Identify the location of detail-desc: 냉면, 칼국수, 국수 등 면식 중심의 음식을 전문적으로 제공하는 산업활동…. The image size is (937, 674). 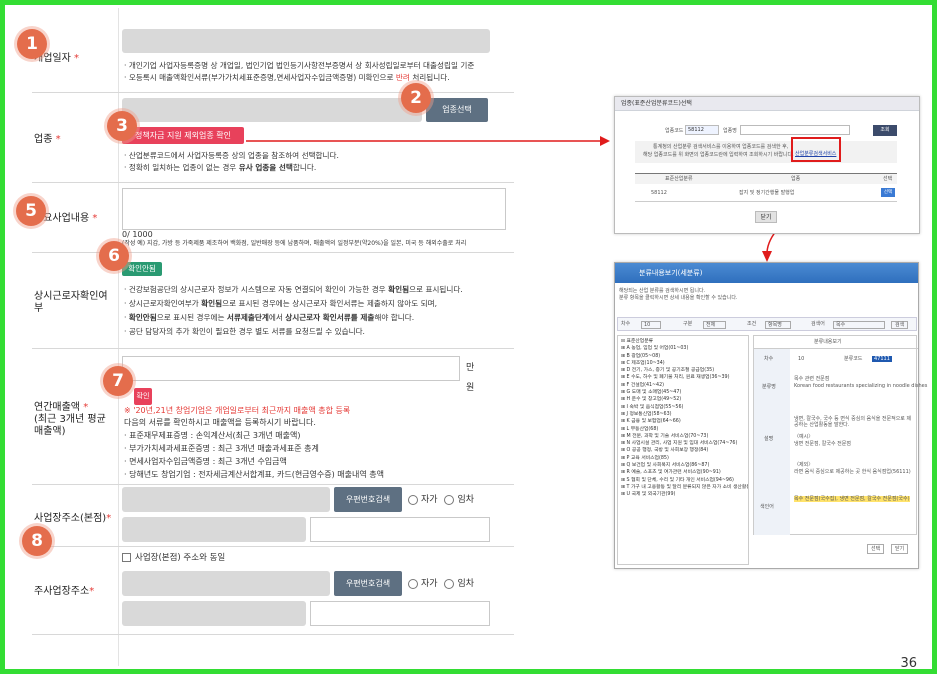
(853, 422).